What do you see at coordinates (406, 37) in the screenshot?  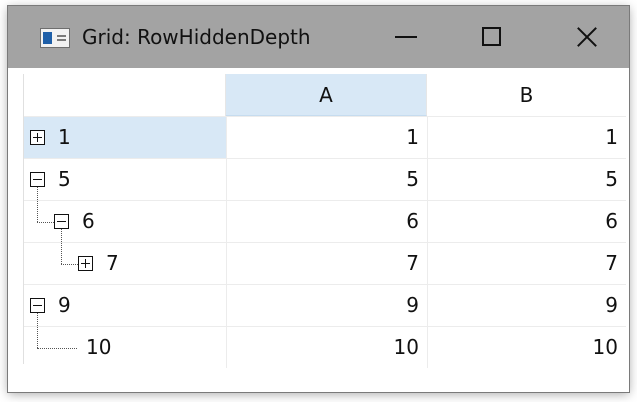 I see `minimize-icon` at bounding box center [406, 37].